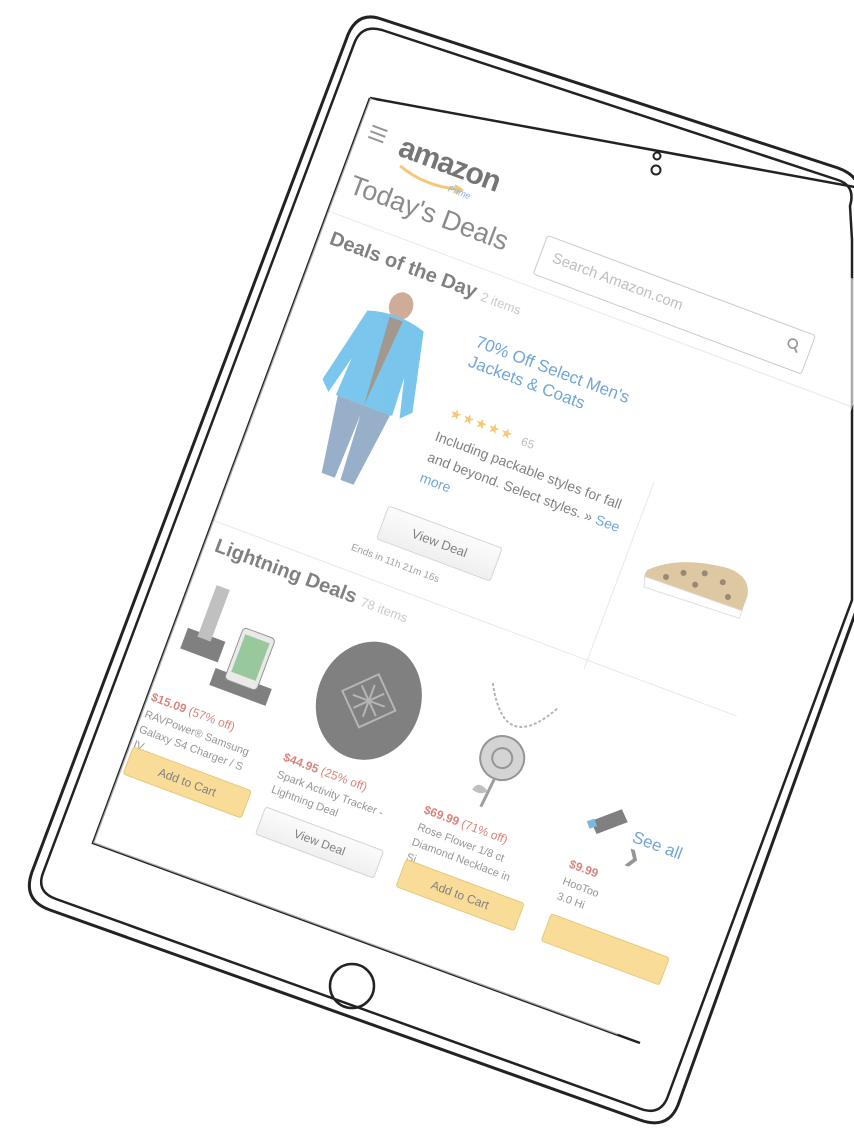 The height and width of the screenshot is (1133, 854). What do you see at coordinates (605, 949) in the screenshot?
I see `add-to-cart-button` at bounding box center [605, 949].